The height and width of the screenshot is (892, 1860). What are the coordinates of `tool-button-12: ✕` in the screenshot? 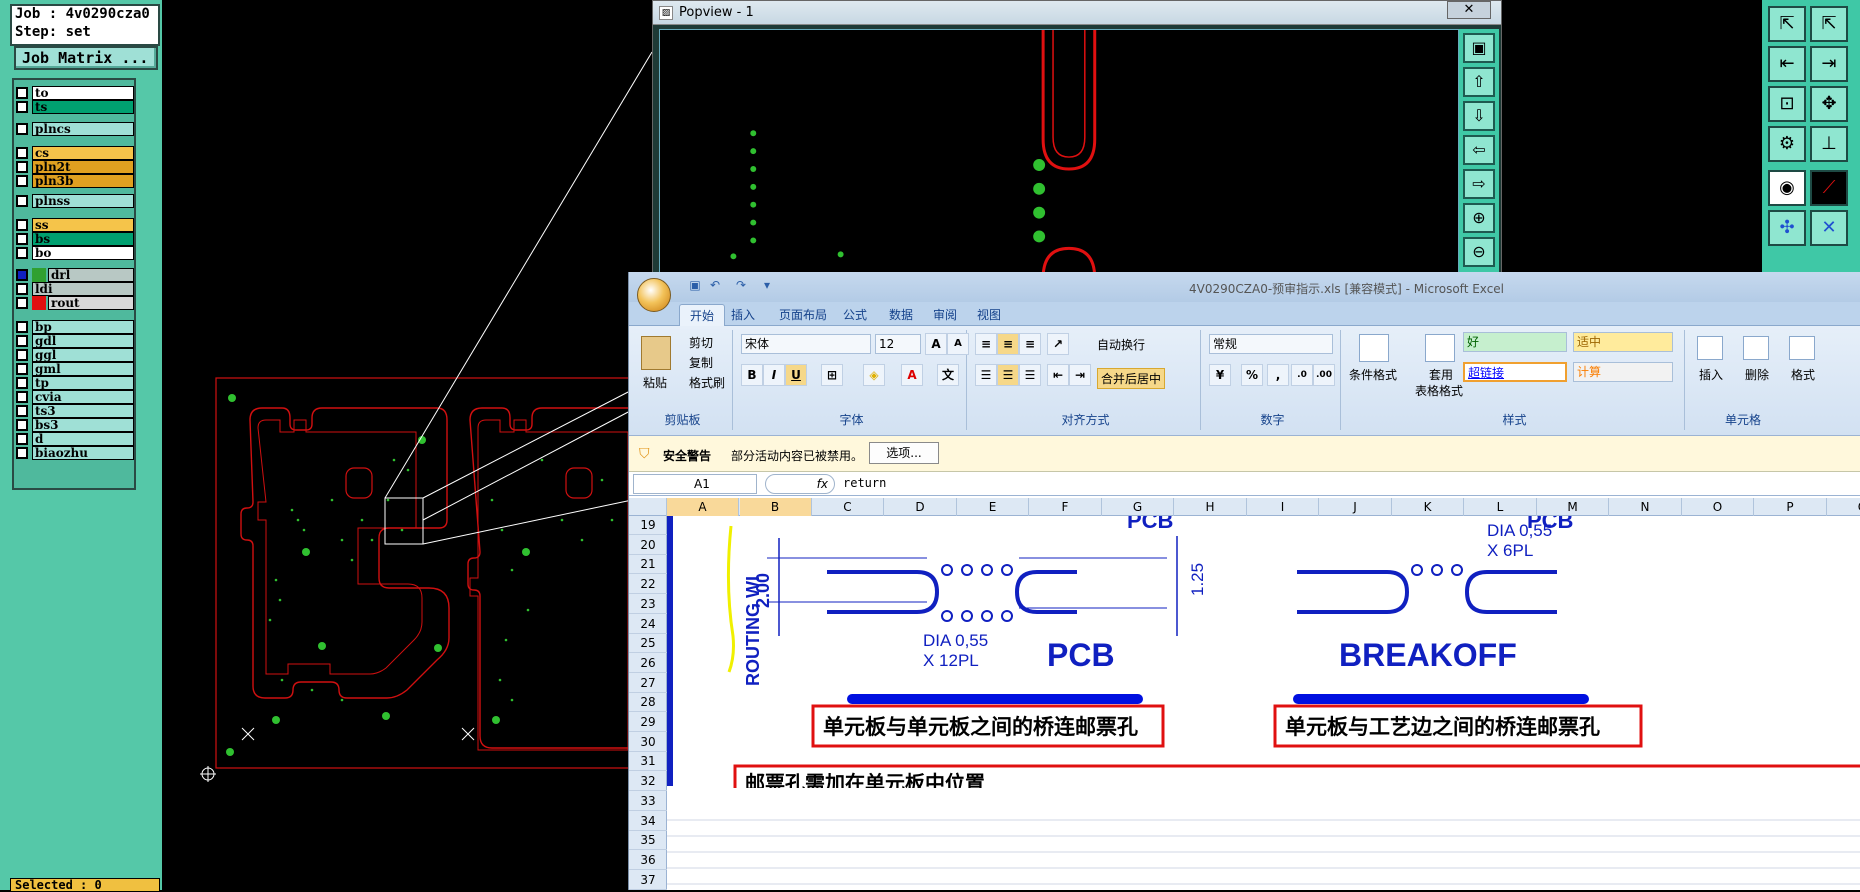 It's located at (1829, 228).